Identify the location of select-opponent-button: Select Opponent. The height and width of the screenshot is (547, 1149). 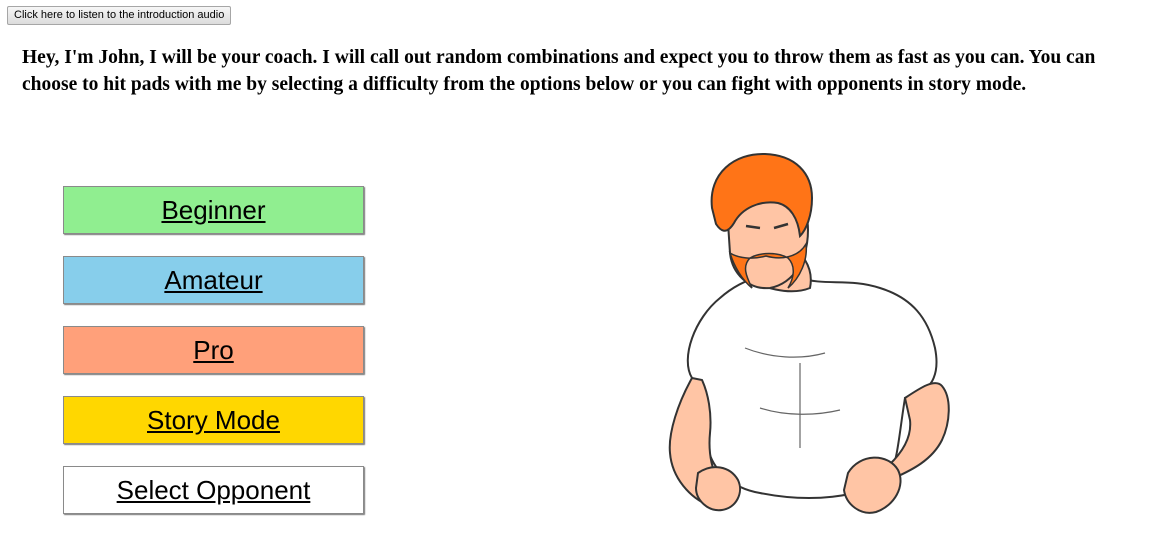
(213, 490).